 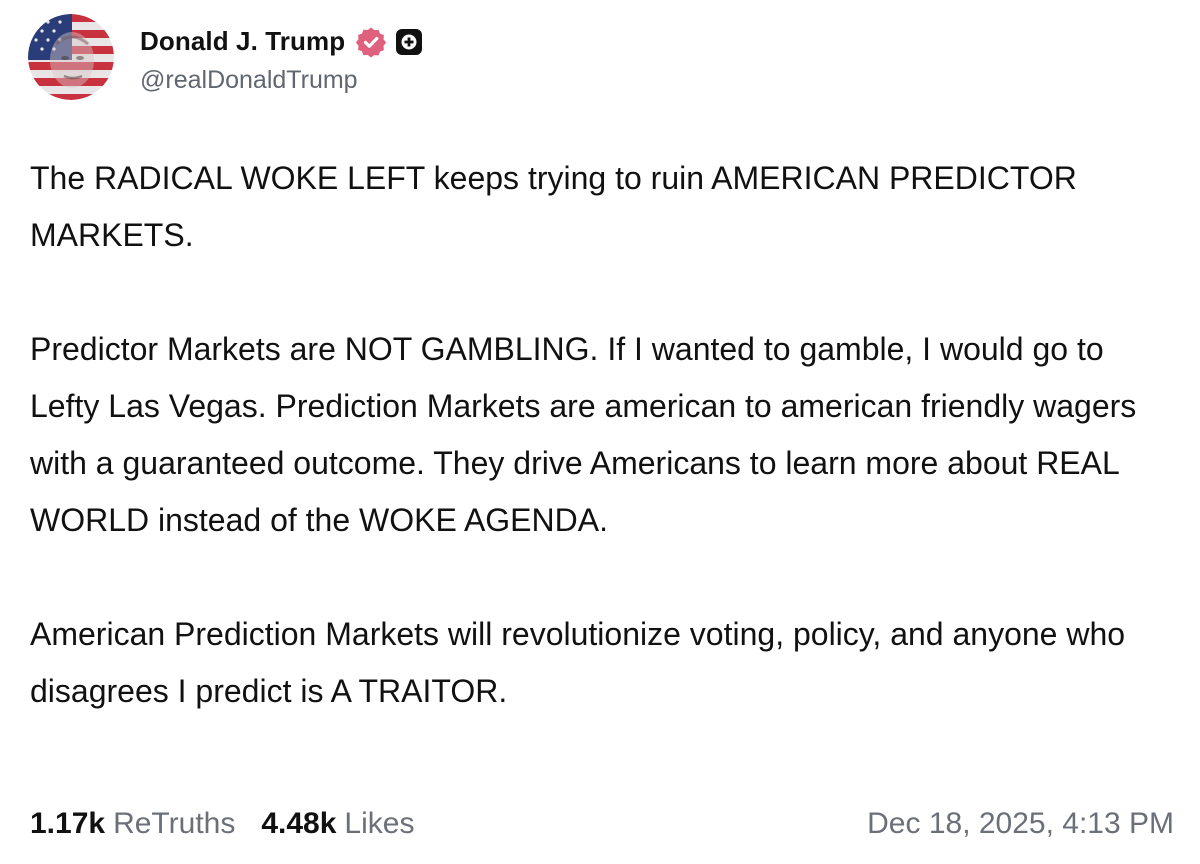 I want to click on name-row: Donald J. Trump, so click(x=281, y=42).